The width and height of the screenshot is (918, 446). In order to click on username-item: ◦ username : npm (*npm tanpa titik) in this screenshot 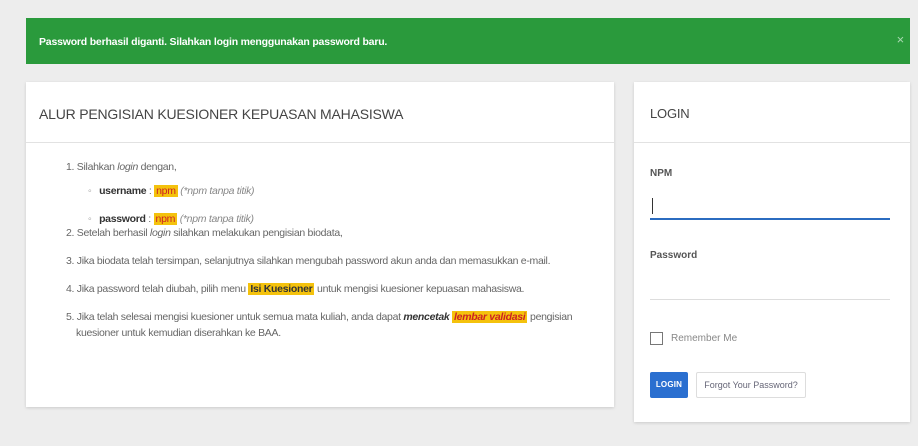, I will do `click(171, 191)`.